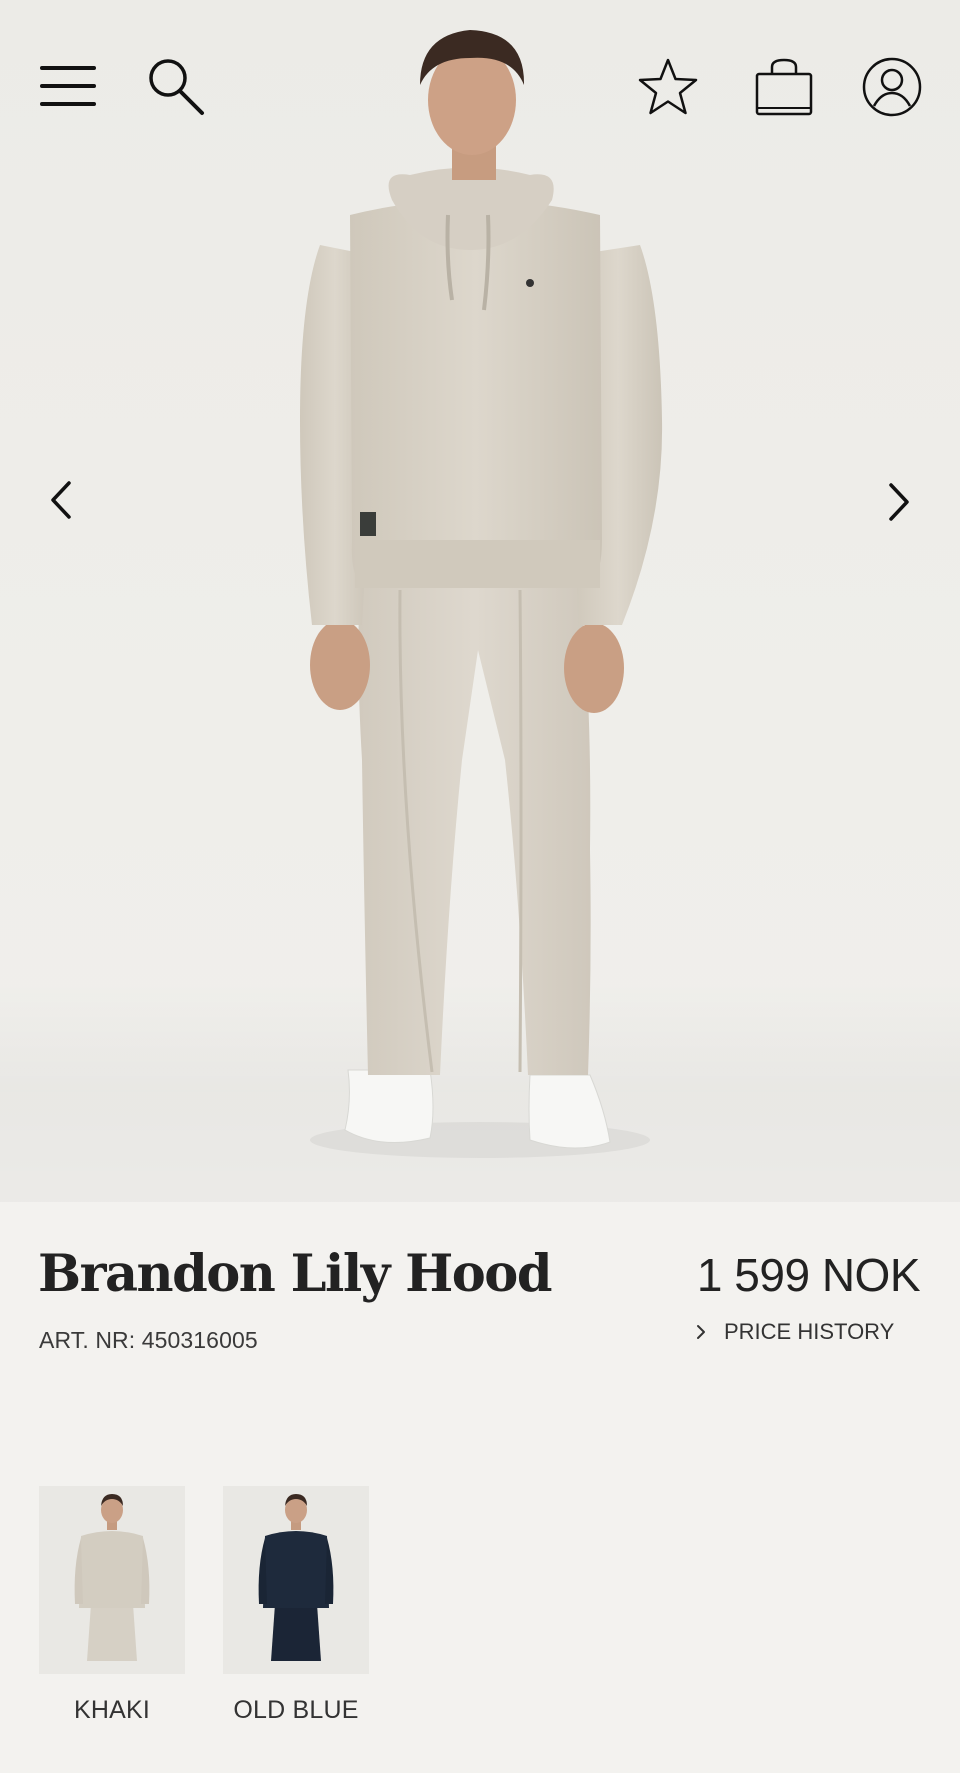 This screenshot has width=960, height=1773. I want to click on shopping-bag-button, so click(784, 87).